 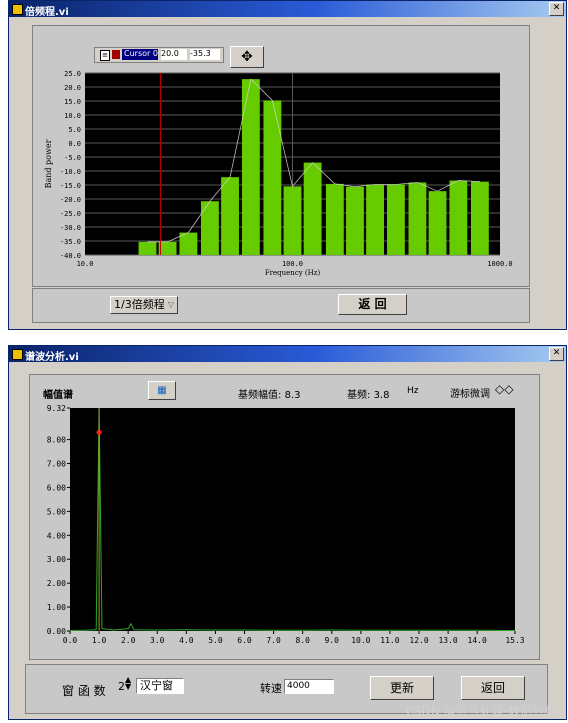 What do you see at coordinates (56, 583) in the screenshot?
I see `y-tick-label: 2.00` at bounding box center [56, 583].